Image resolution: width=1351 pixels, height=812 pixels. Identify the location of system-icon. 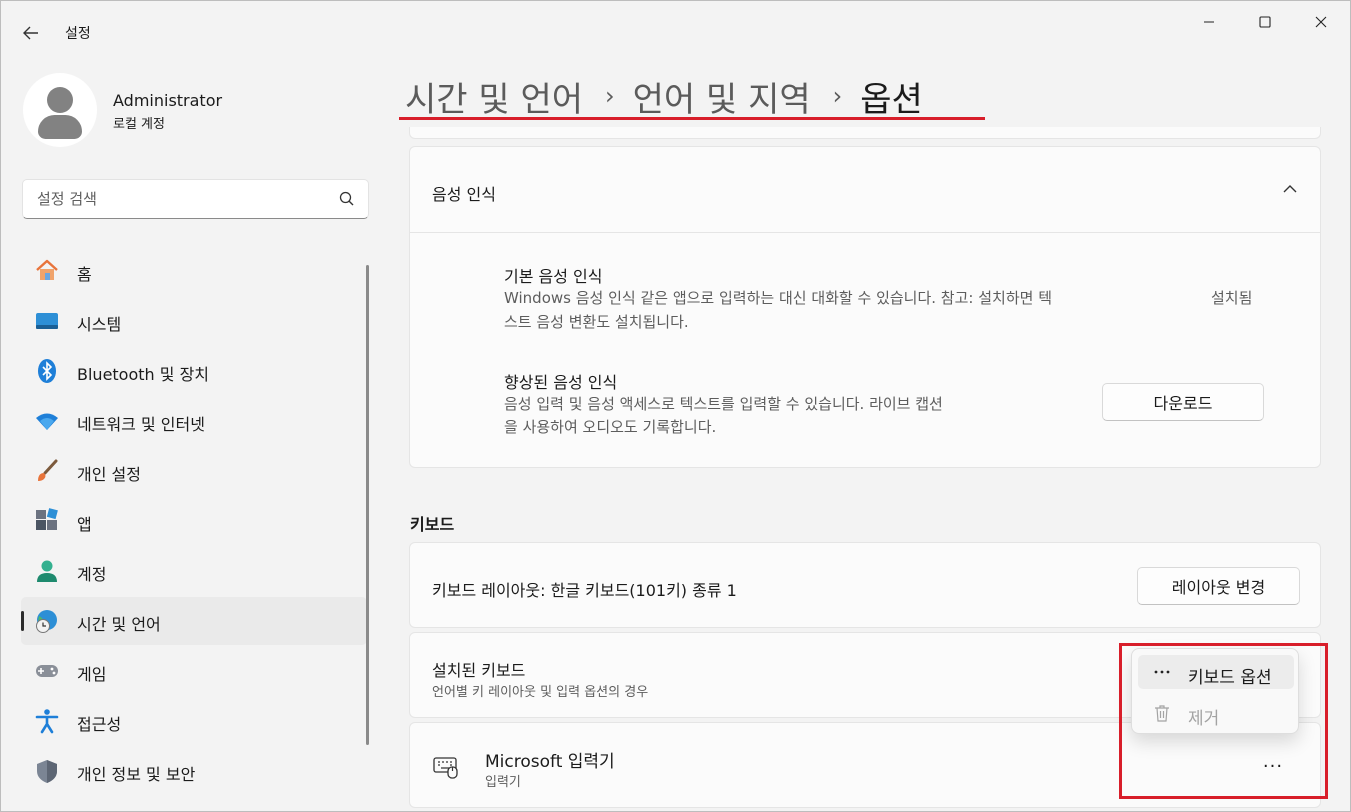
(47, 321).